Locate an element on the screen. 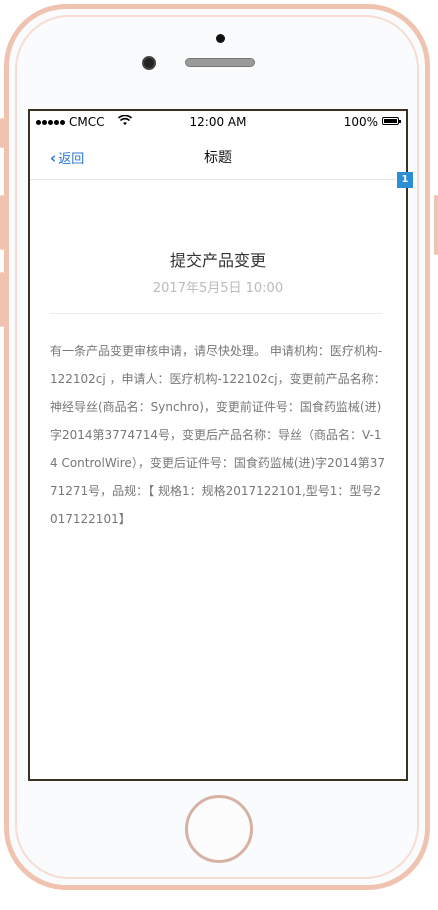 Image resolution: width=438 pixels, height=910 pixels. status-bar: CMCC 12:00 AM 100% is located at coordinates (218, 122).